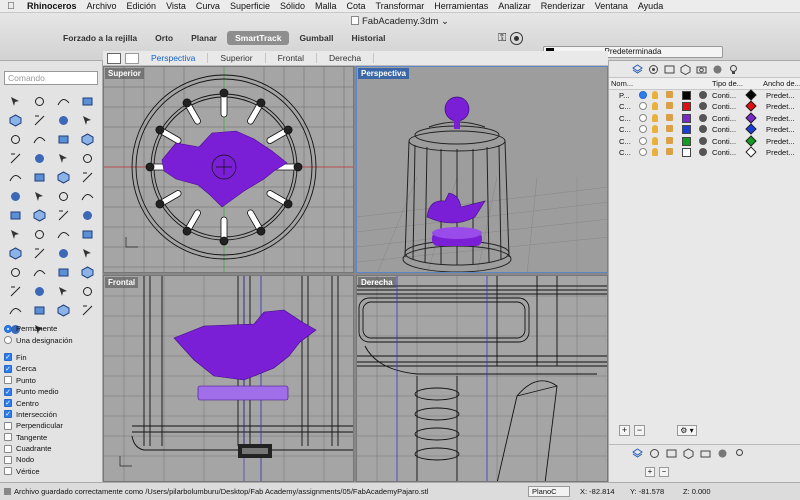 Image resolution: width=800 pixels, height=500 pixels. Describe the element at coordinates (8, 403) in the screenshot. I see `osnap-checkbox: ✓` at that location.